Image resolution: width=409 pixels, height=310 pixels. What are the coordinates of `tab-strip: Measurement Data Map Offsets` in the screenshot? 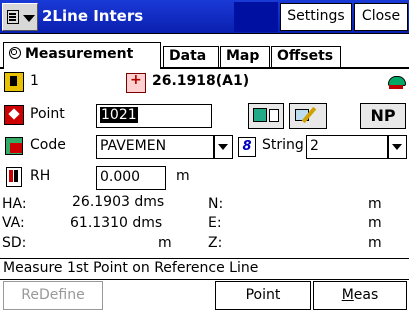 It's located at (204, 51).